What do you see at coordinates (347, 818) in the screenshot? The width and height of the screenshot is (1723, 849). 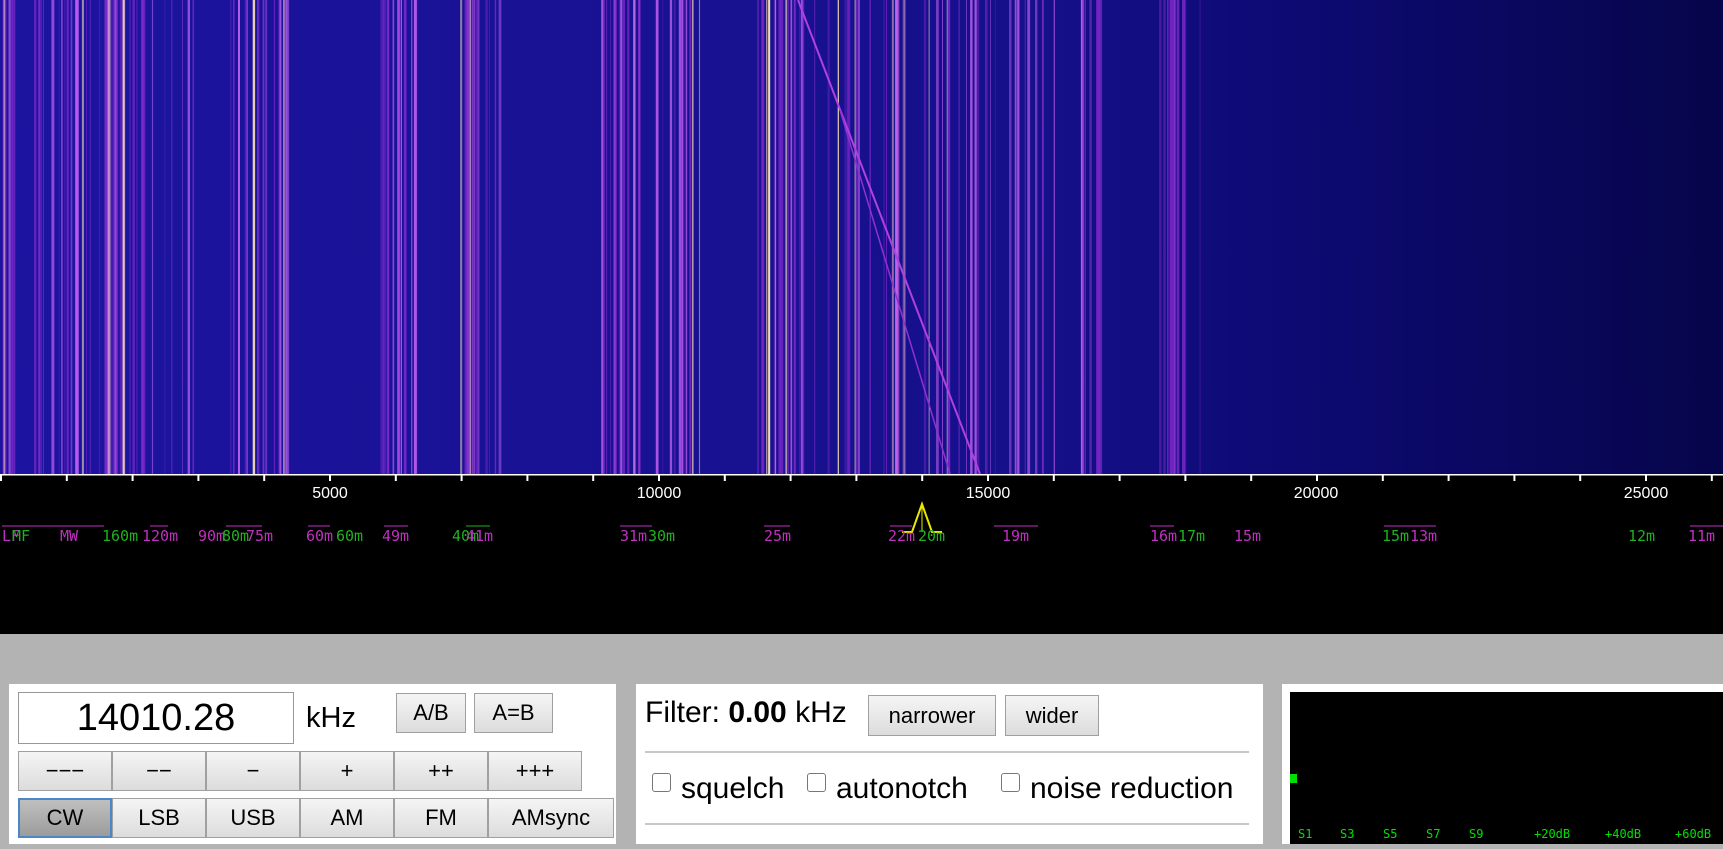 I see `mode-am-button: AM` at bounding box center [347, 818].